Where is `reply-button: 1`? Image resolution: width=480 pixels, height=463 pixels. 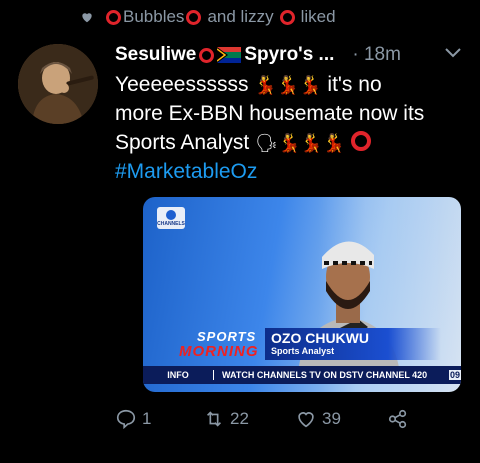 reply-button: 1 is located at coordinates (133, 419).